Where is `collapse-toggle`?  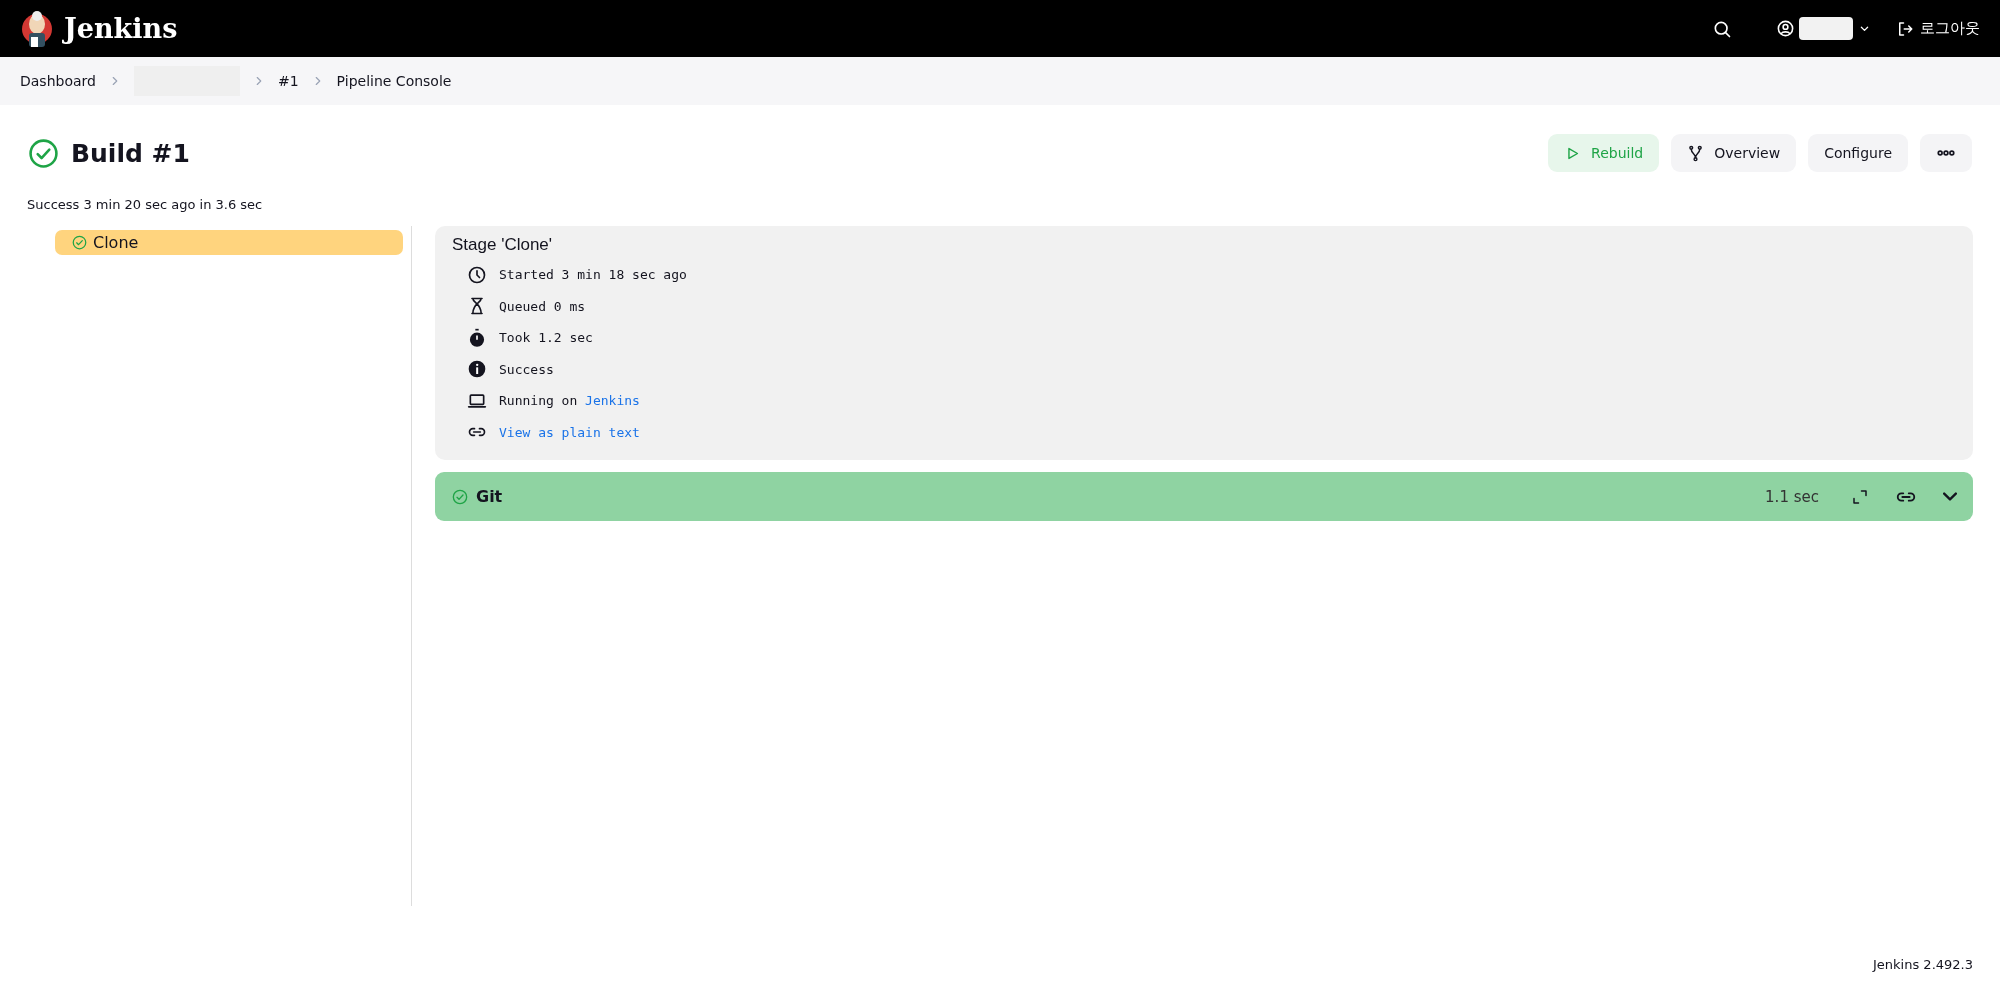 collapse-toggle is located at coordinates (1950, 496).